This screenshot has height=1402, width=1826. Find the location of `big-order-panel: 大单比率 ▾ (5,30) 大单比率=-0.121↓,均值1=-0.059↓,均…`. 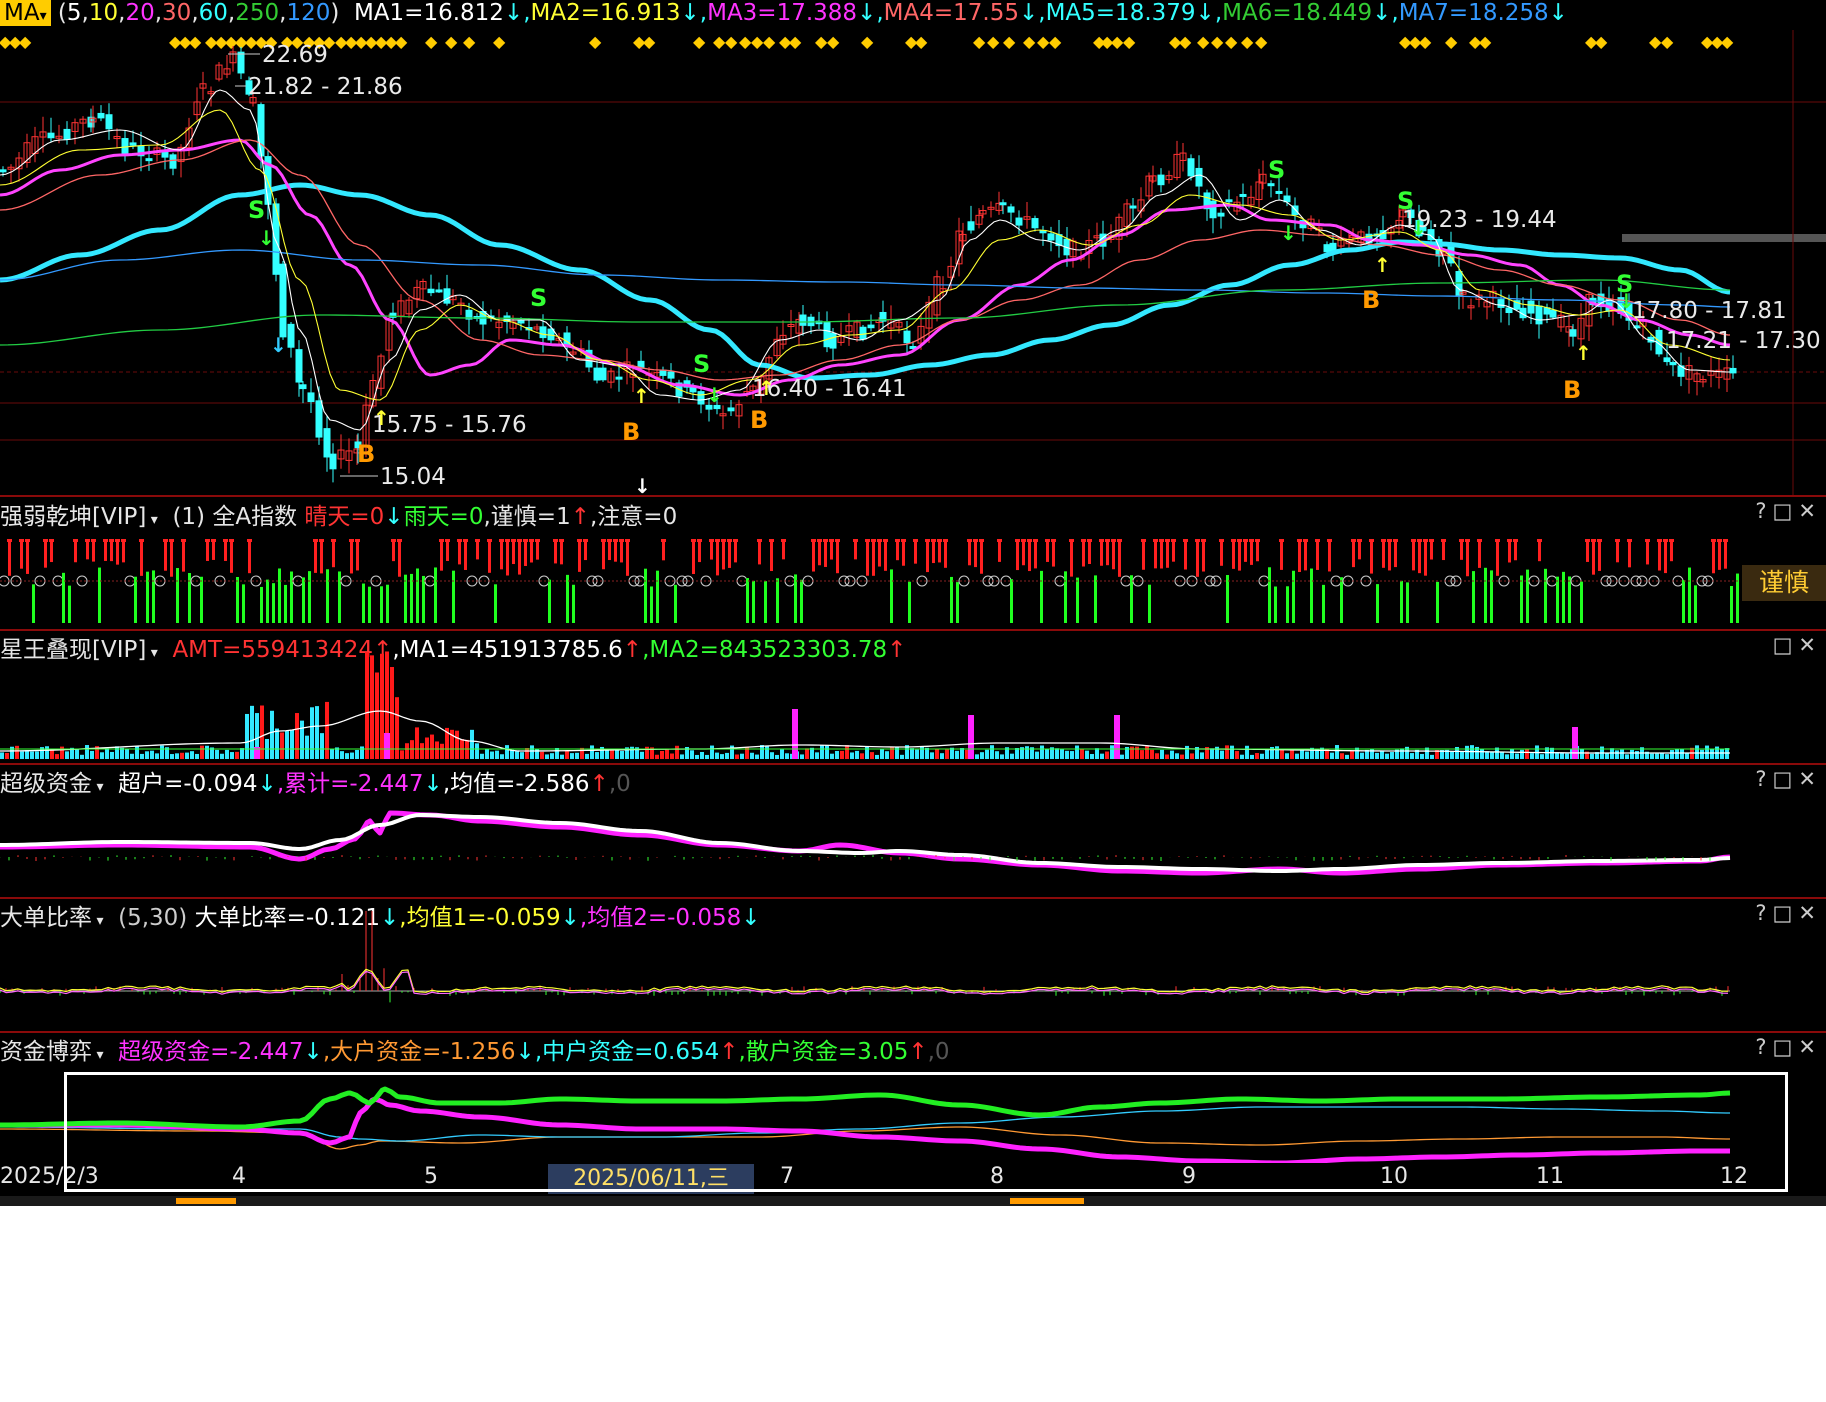

big-order-panel: 大单比率 ▾ (5,30) 大单比率=-0.121↓,均值1=-0.059↓,均… is located at coordinates (913, 965).